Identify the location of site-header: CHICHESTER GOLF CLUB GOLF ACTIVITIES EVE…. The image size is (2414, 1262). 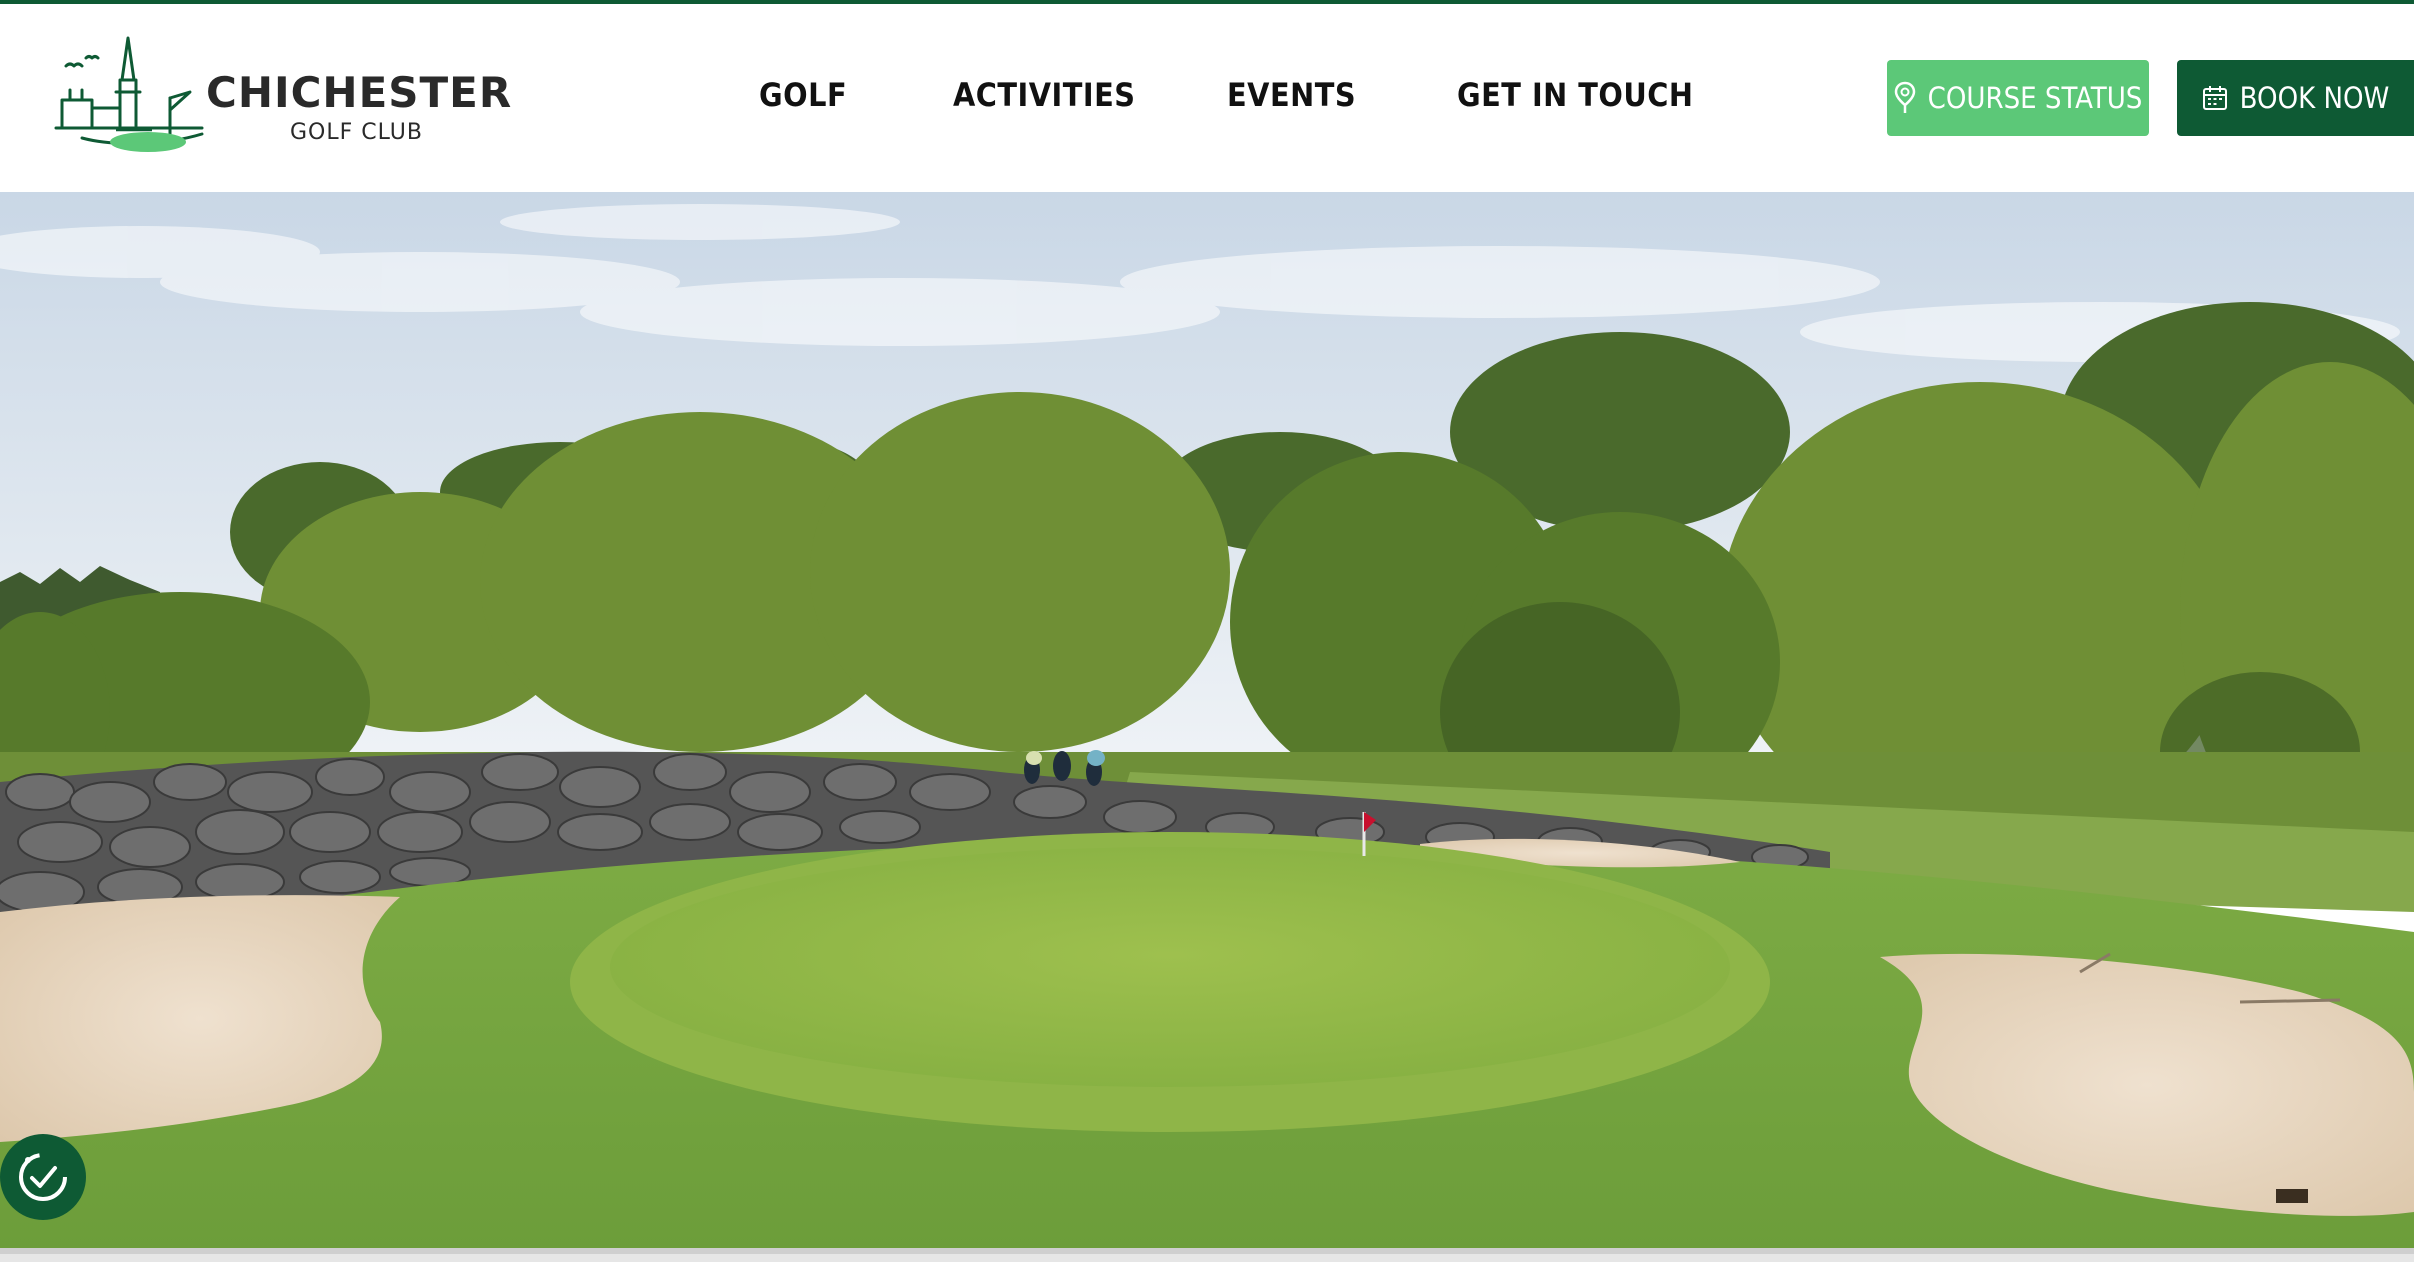
(1207, 98).